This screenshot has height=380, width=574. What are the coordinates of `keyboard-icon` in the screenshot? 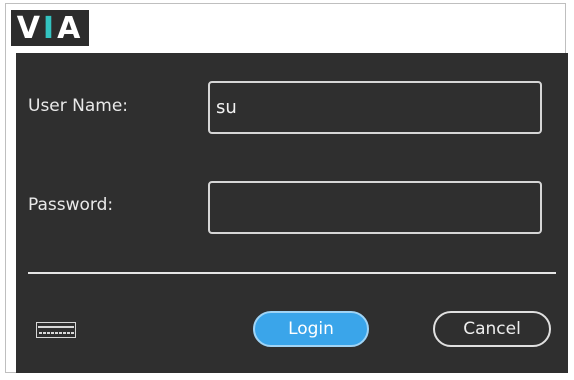 It's located at (56, 330).